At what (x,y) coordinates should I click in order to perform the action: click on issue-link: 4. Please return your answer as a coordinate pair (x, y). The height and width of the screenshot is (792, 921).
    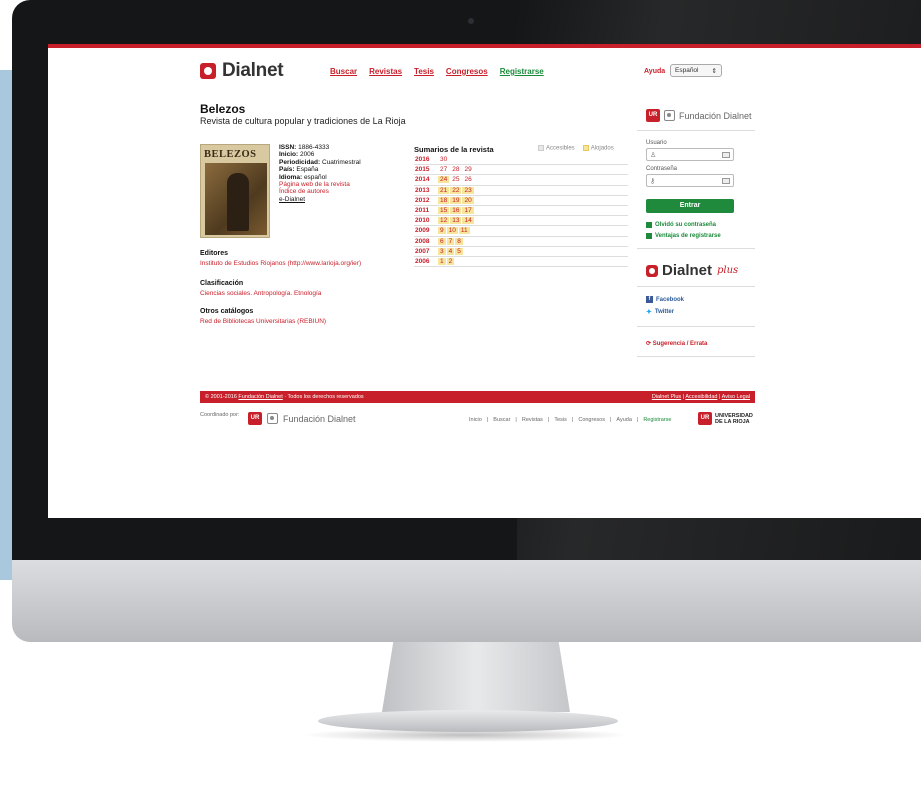
    Looking at the image, I should click on (450, 251).